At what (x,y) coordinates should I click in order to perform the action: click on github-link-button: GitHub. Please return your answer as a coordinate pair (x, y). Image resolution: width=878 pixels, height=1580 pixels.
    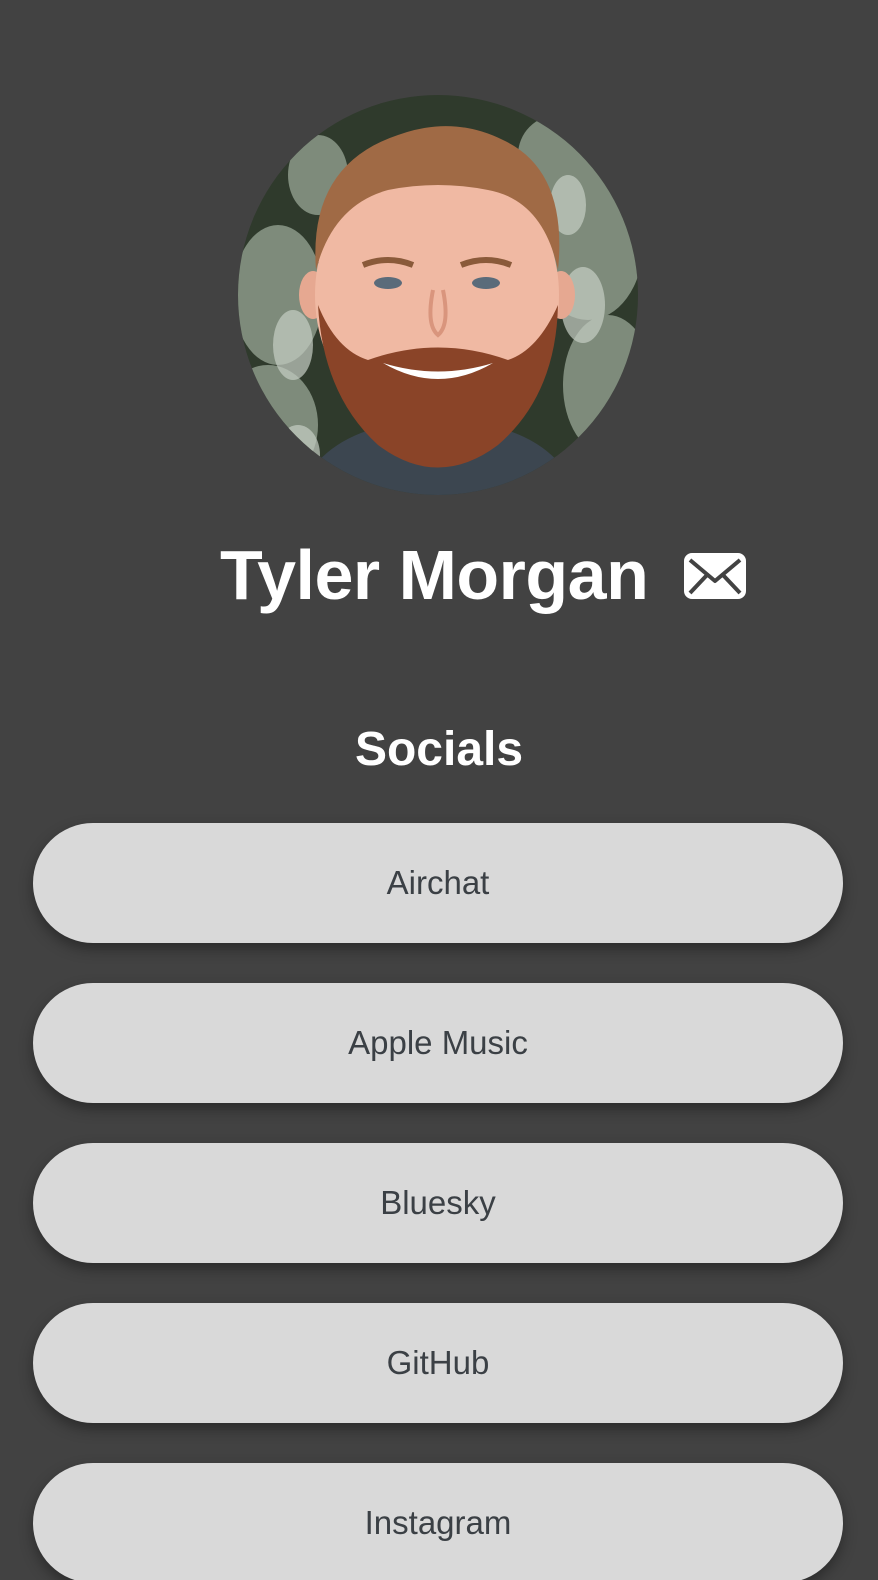
    Looking at the image, I should click on (438, 1363).